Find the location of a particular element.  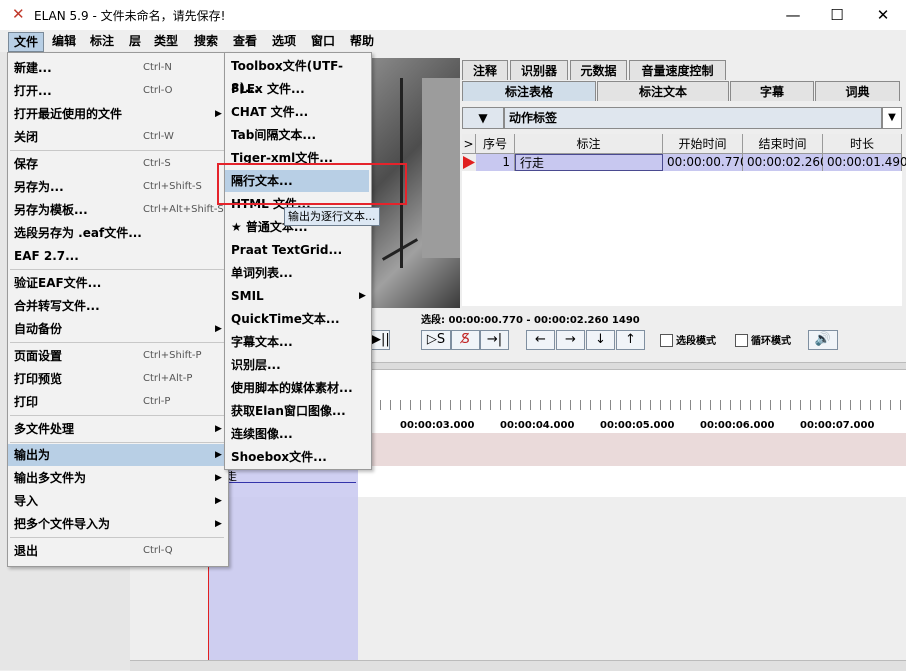

next-annotation-button: → is located at coordinates (570, 340).